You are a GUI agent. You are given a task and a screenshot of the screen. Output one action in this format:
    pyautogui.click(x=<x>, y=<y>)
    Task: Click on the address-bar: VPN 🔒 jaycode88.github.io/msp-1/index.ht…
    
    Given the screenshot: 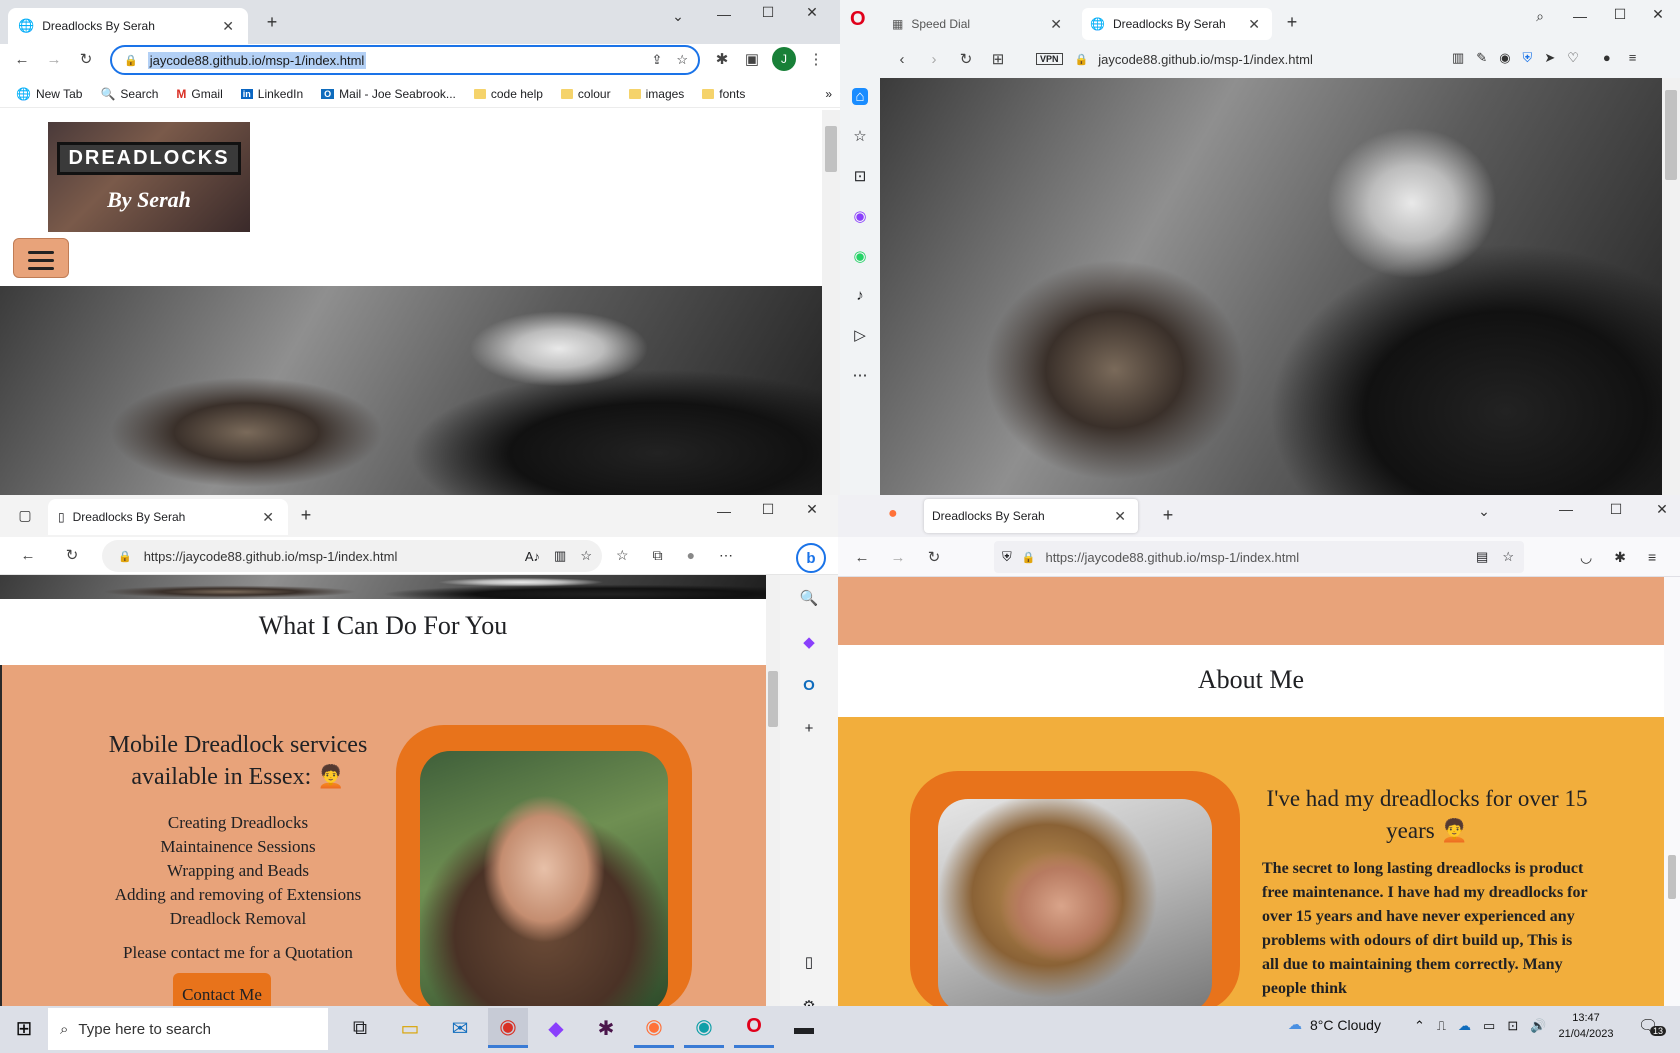 What is the action you would take?
    pyautogui.click(x=1236, y=59)
    